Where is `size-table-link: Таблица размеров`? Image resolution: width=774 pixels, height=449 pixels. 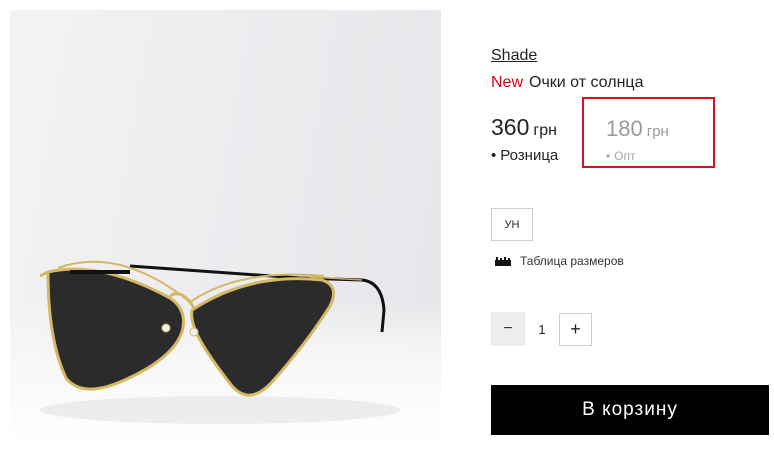 size-table-link: Таблица размеров is located at coordinates (559, 261).